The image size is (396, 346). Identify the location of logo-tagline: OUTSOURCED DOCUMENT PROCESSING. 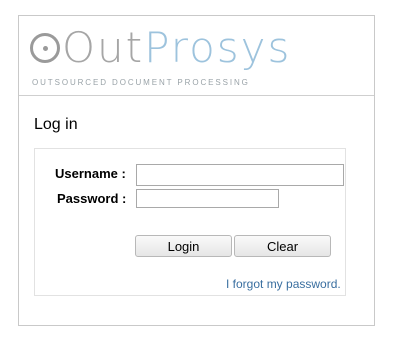
(141, 82).